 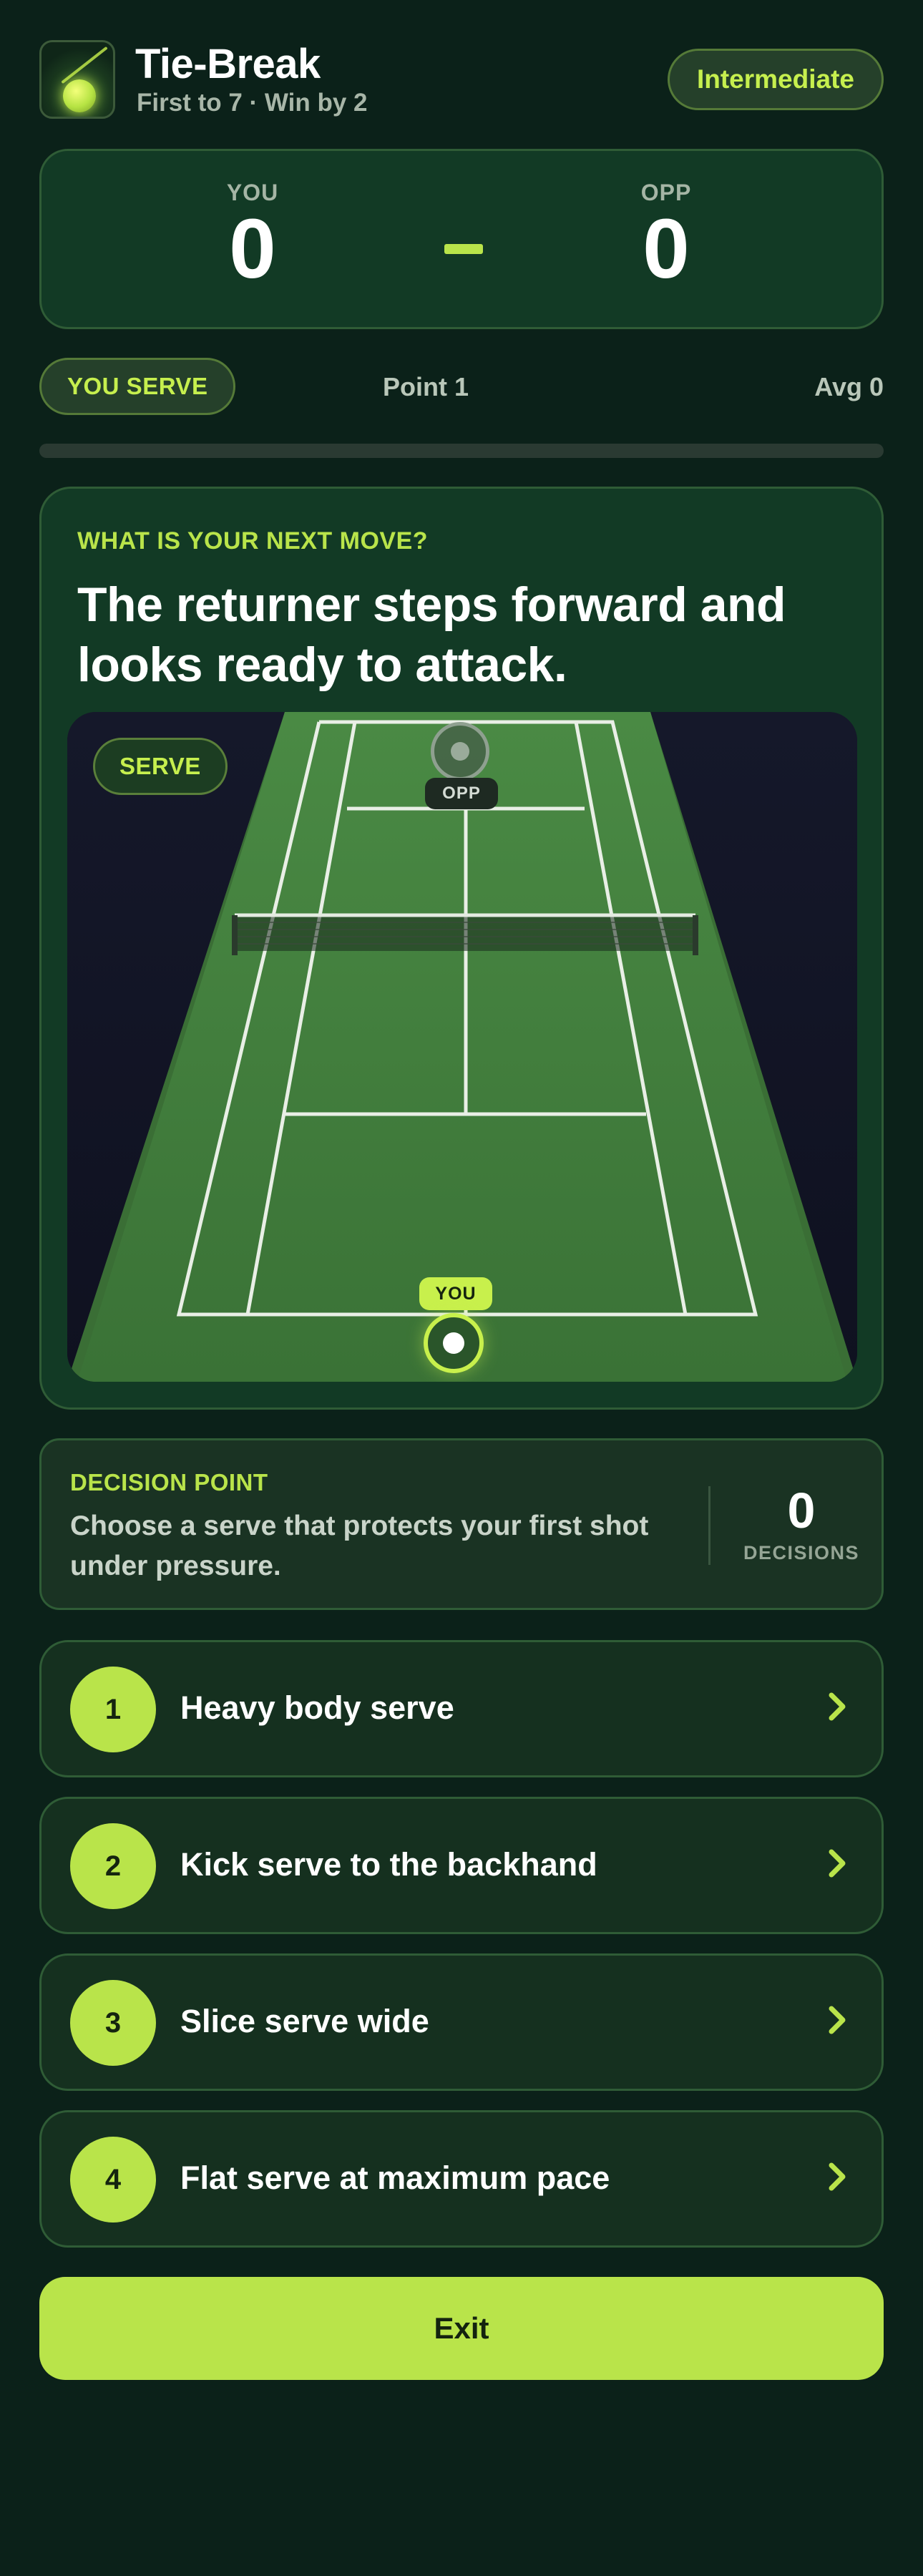 I want to click on serve-indicator-badge: YOU SERVE, so click(x=137, y=386).